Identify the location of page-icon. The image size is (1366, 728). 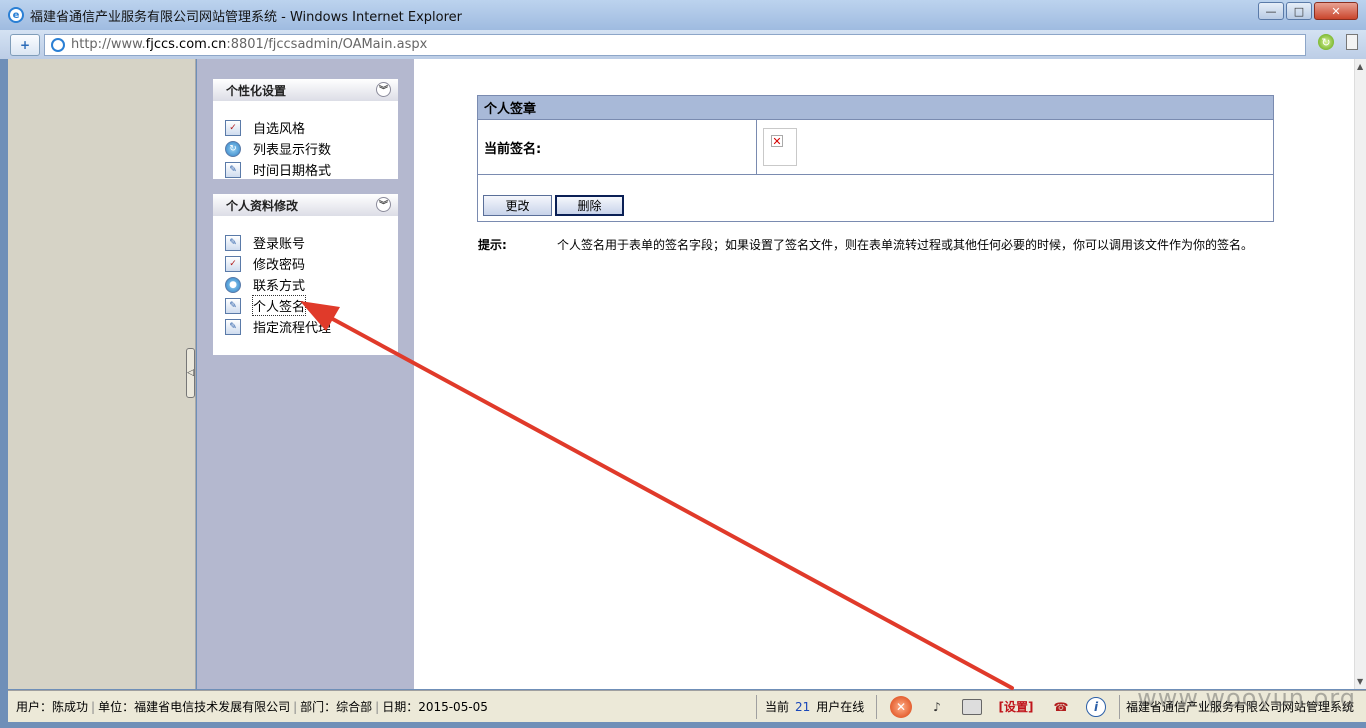
(1352, 42).